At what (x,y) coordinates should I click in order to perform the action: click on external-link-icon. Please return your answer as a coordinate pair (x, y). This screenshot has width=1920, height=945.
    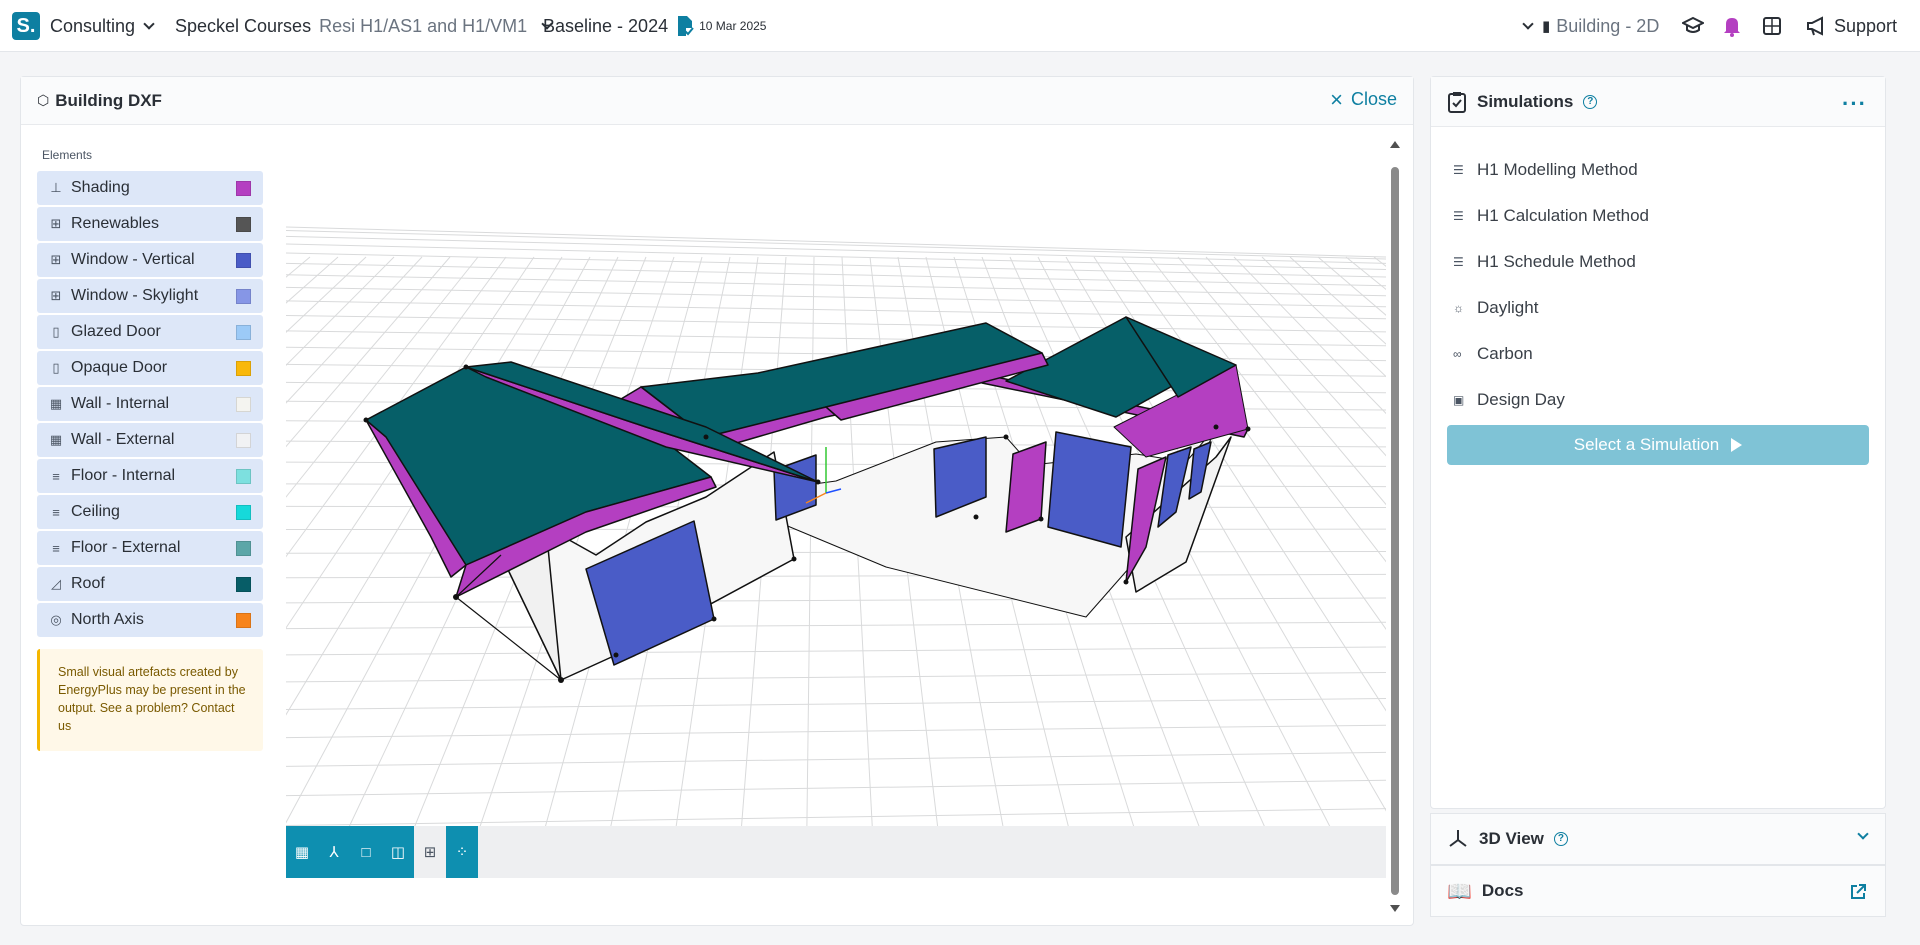
    Looking at the image, I should click on (1858, 892).